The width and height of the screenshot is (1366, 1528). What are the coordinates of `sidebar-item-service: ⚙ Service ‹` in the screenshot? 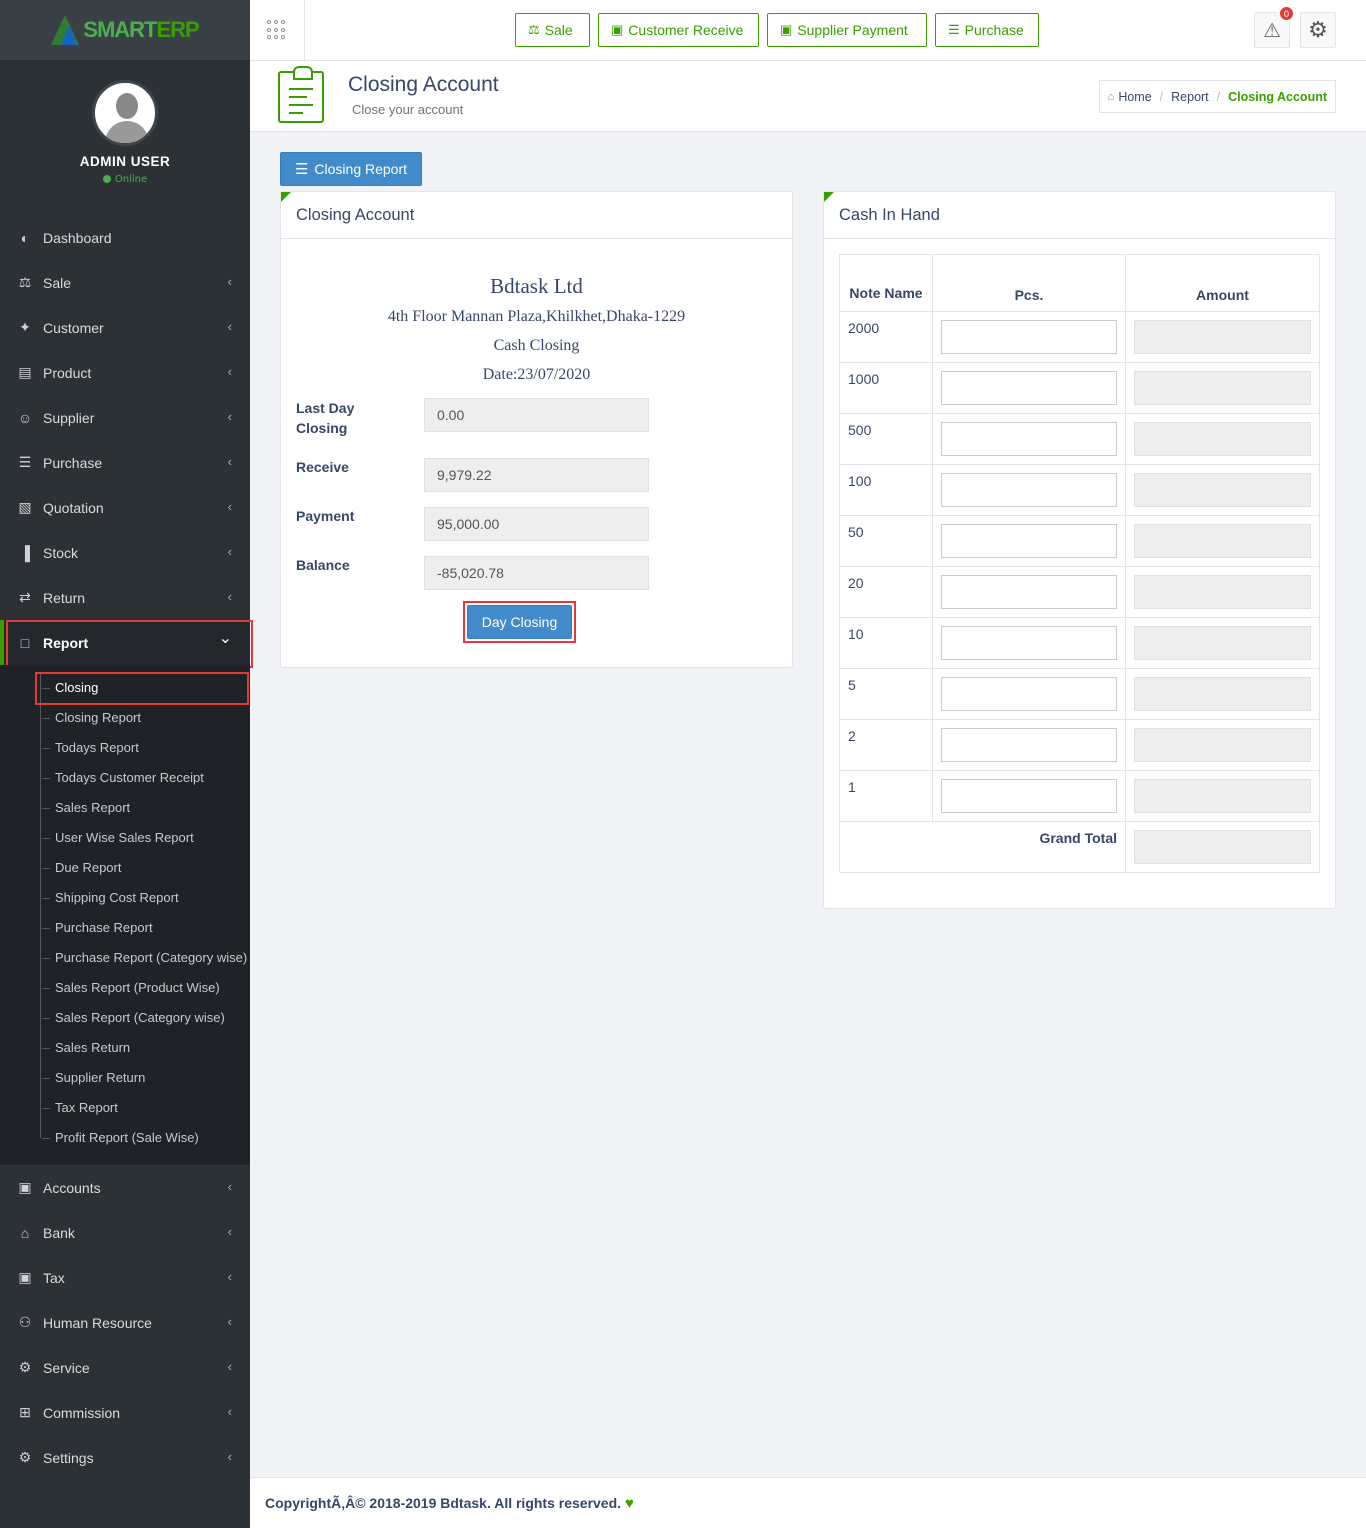 It's located at (125, 1367).